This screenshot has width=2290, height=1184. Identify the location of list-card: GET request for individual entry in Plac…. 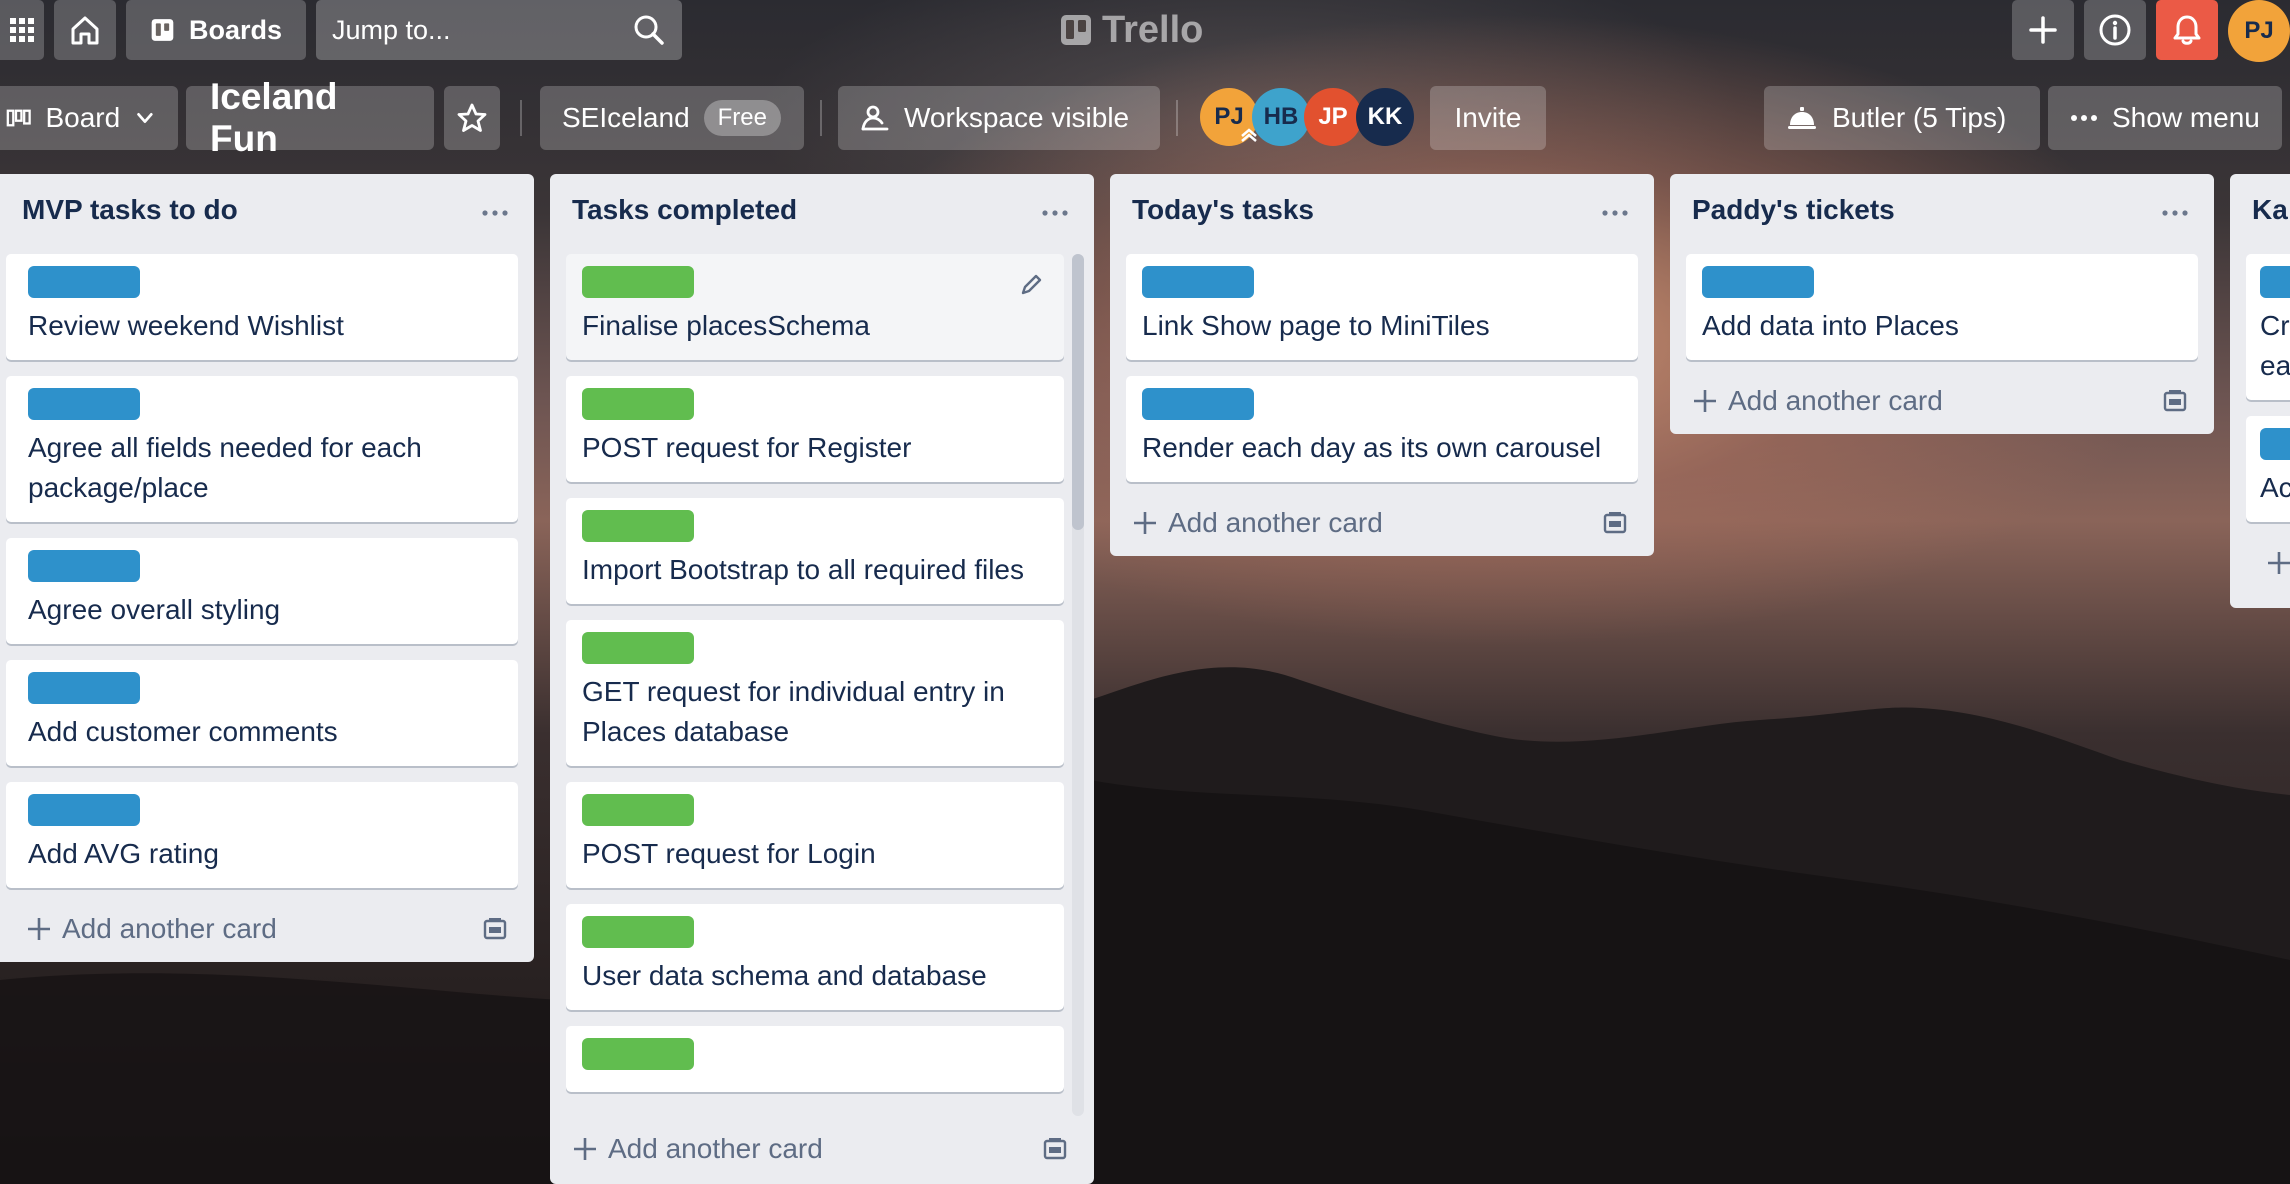
(815, 693).